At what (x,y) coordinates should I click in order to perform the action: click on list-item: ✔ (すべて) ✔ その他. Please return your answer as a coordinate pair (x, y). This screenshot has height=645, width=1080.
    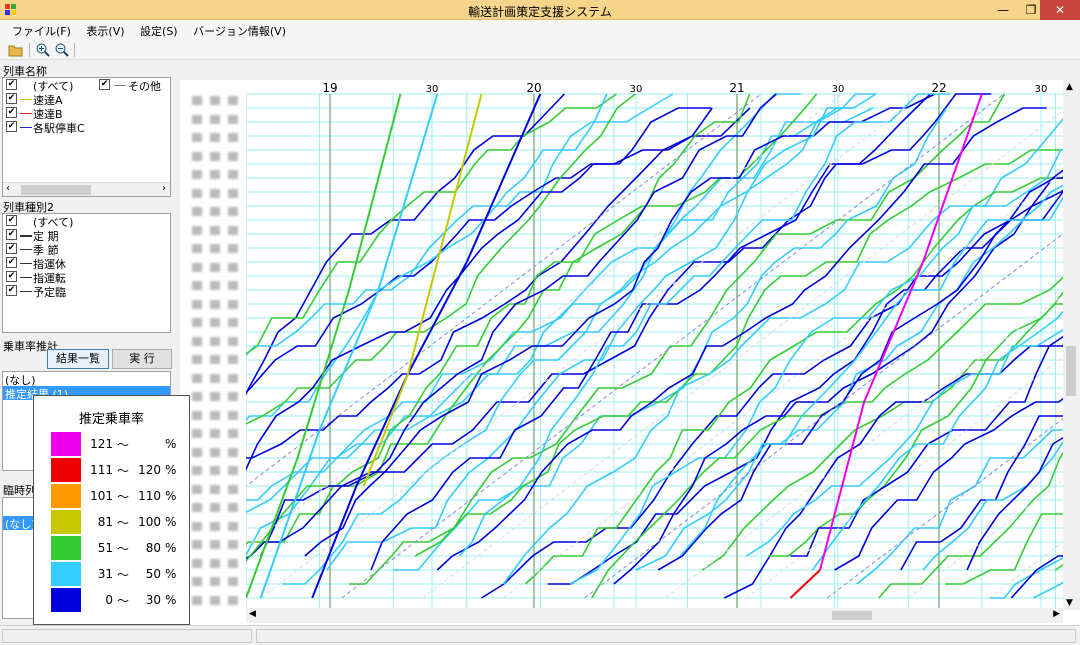
    Looking at the image, I should click on (86, 85).